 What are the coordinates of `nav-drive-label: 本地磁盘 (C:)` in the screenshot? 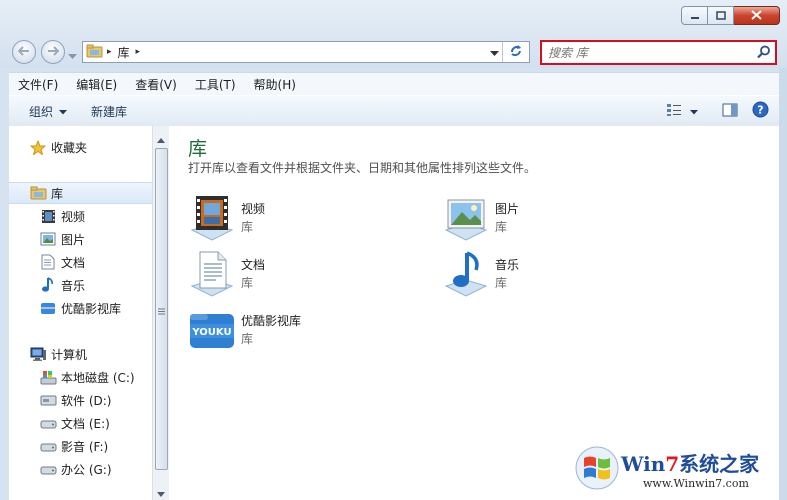 It's located at (98, 377).